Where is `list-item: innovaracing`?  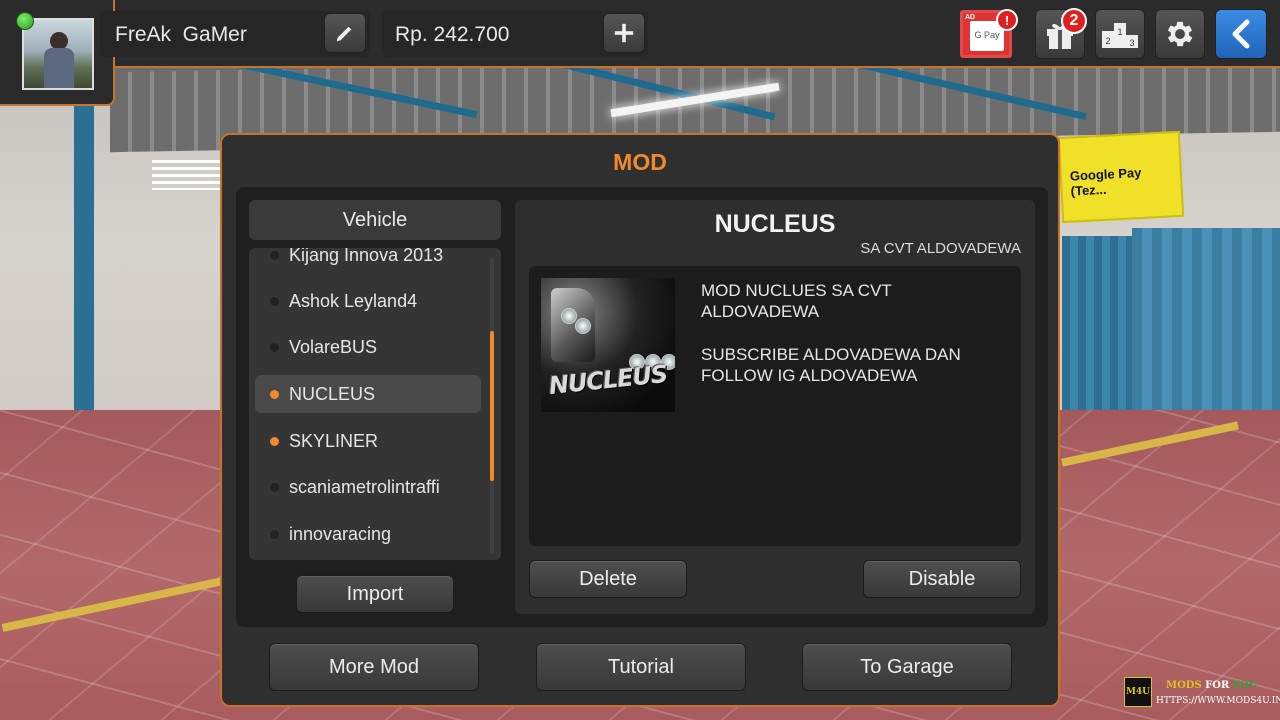 list-item: innovaracing is located at coordinates (368, 534).